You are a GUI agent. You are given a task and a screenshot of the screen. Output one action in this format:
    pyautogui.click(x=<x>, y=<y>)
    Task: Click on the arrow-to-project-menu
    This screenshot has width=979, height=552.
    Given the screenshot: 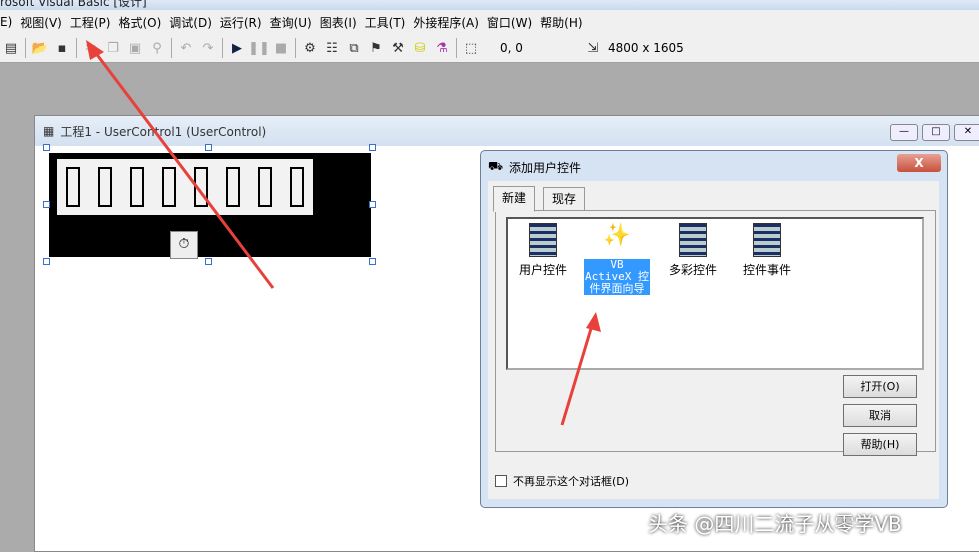 What is the action you would take?
    pyautogui.click(x=182, y=168)
    